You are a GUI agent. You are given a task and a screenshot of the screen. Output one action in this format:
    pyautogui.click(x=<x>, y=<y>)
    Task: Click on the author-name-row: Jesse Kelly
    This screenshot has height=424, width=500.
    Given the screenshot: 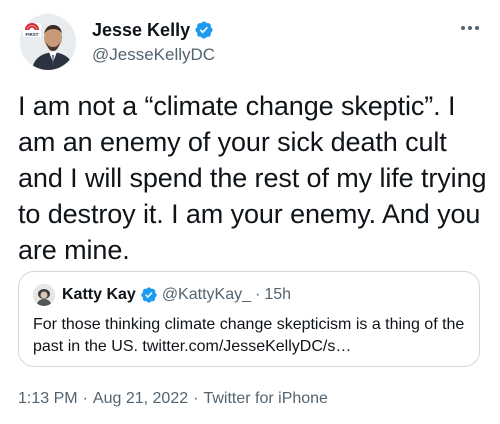 What is the action you would take?
    pyautogui.click(x=153, y=30)
    